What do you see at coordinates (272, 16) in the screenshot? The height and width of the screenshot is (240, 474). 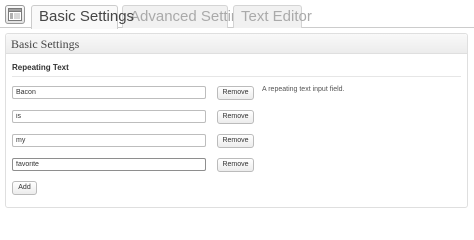 I see `tab-text-editor: Text Editor` at bounding box center [272, 16].